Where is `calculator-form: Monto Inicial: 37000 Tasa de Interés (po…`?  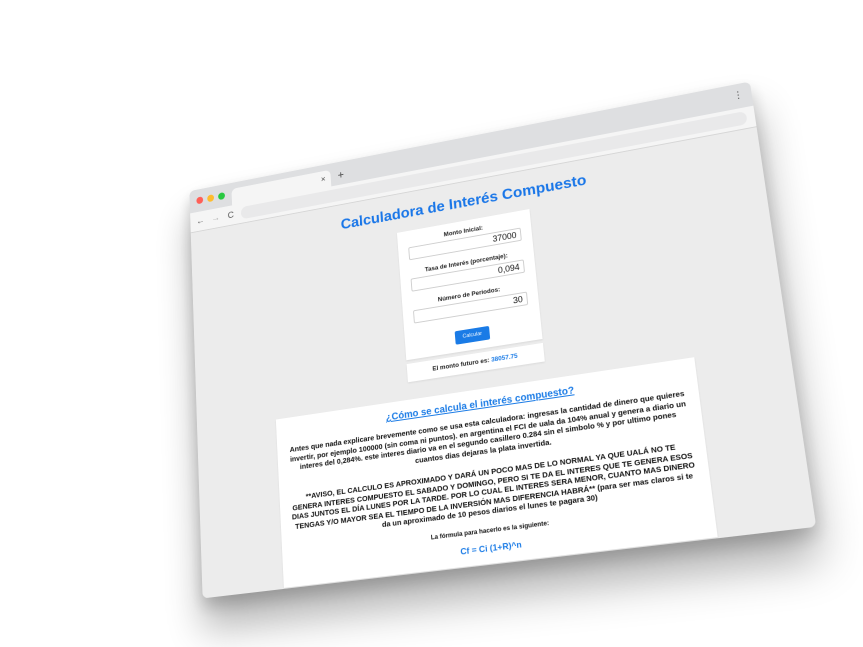
calculator-form: Monto Inicial: 37000 Tasa de Interés (po… is located at coordinates (469, 284).